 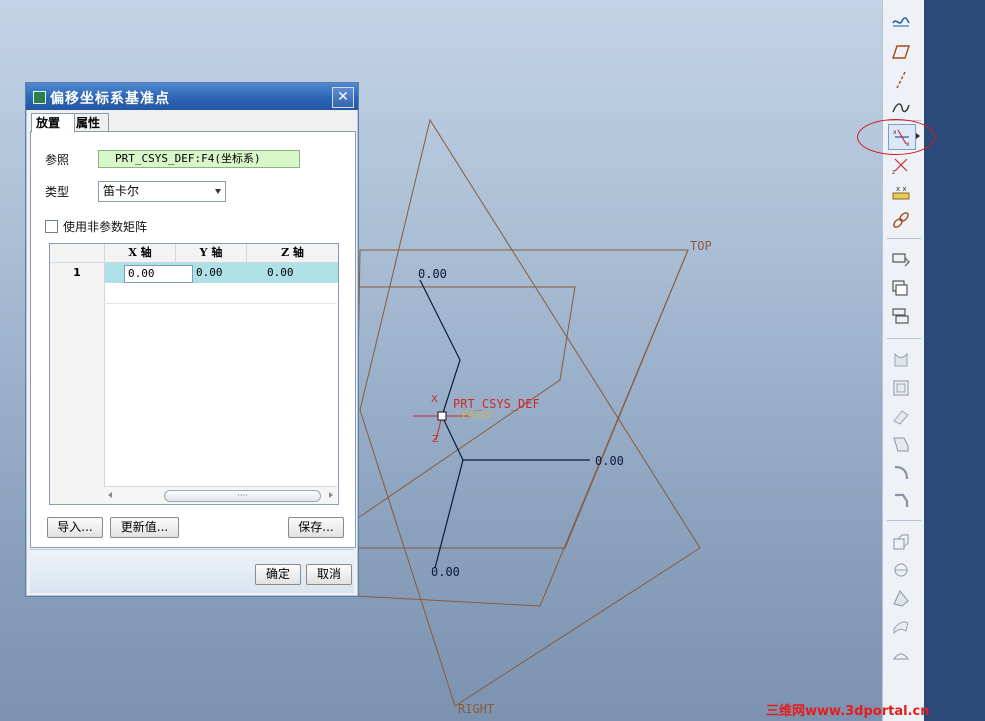 What do you see at coordinates (435, 439) in the screenshot?
I see `axis-z-label: Z` at bounding box center [435, 439].